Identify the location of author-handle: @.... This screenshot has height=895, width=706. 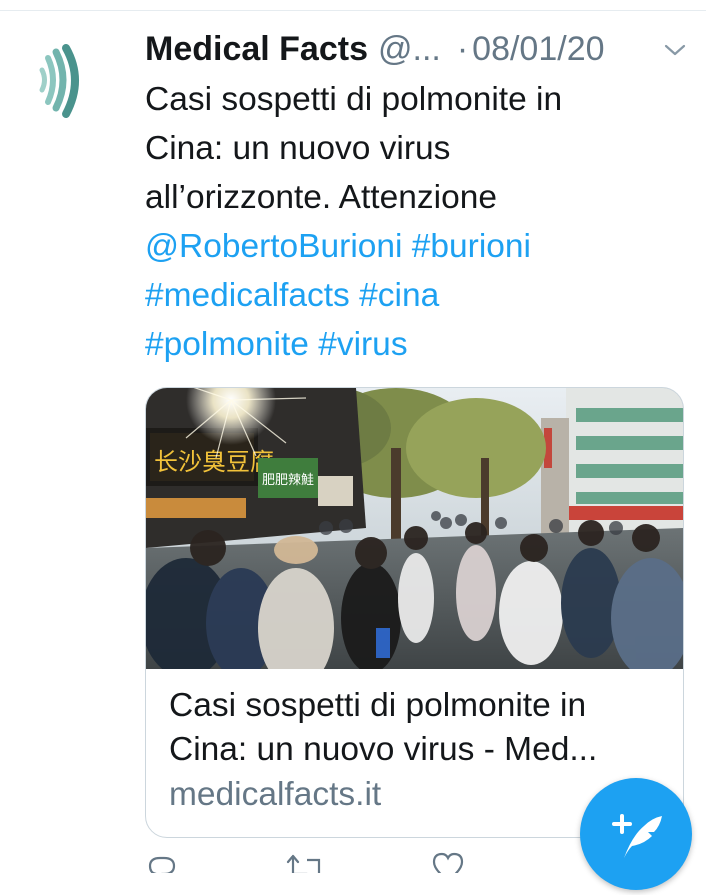
(409, 49).